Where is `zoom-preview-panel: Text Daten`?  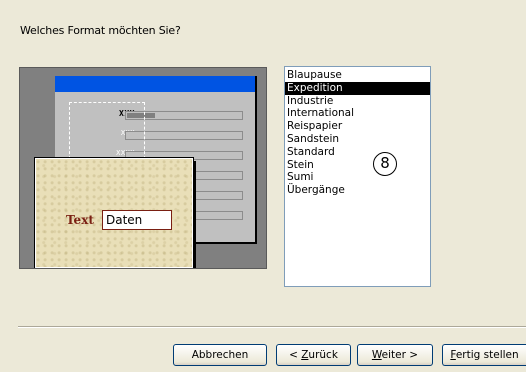 zoom-preview-panel: Text Daten is located at coordinates (114, 212).